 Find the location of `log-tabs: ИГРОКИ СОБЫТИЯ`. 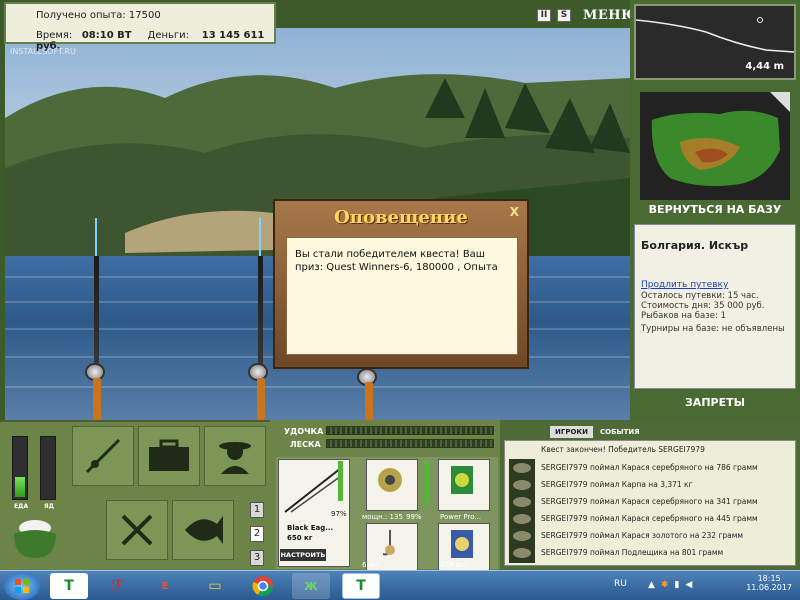

log-tabs: ИГРОКИ СОБЫТИЯ is located at coordinates (597, 432).